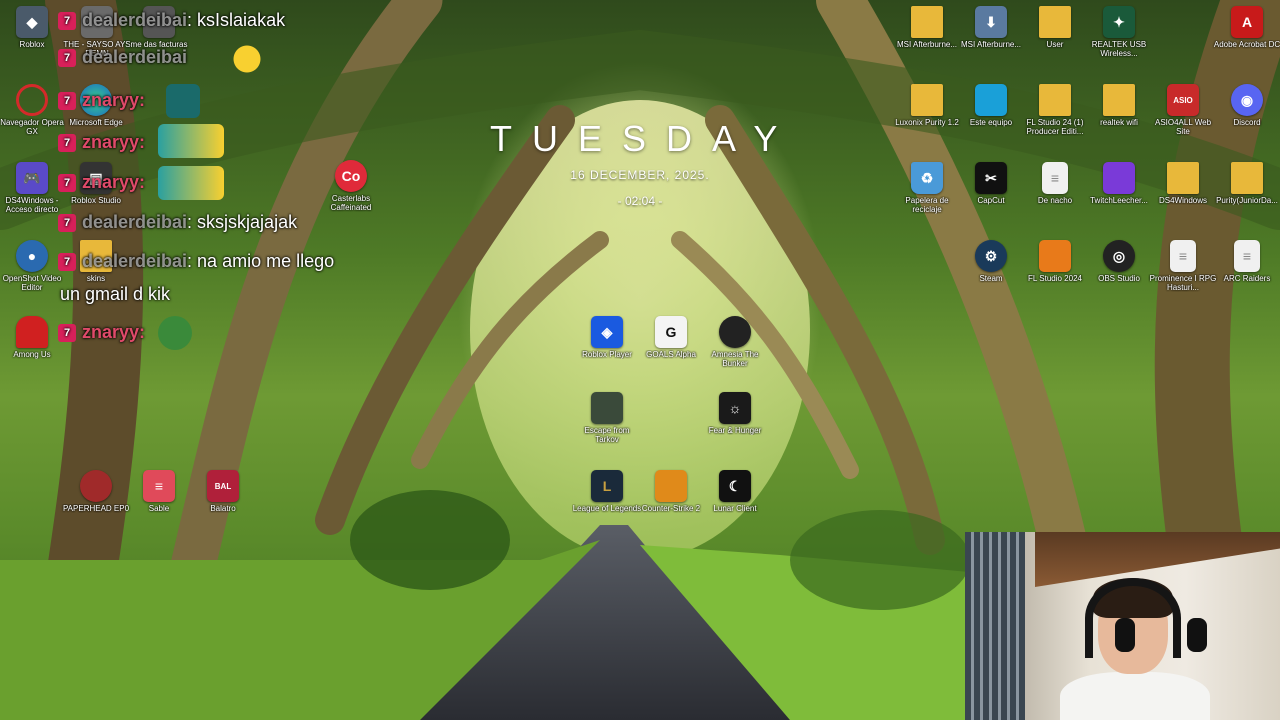 The image size is (1280, 720). What do you see at coordinates (32, 256) in the screenshot?
I see `openshot-icon: ●` at bounding box center [32, 256].